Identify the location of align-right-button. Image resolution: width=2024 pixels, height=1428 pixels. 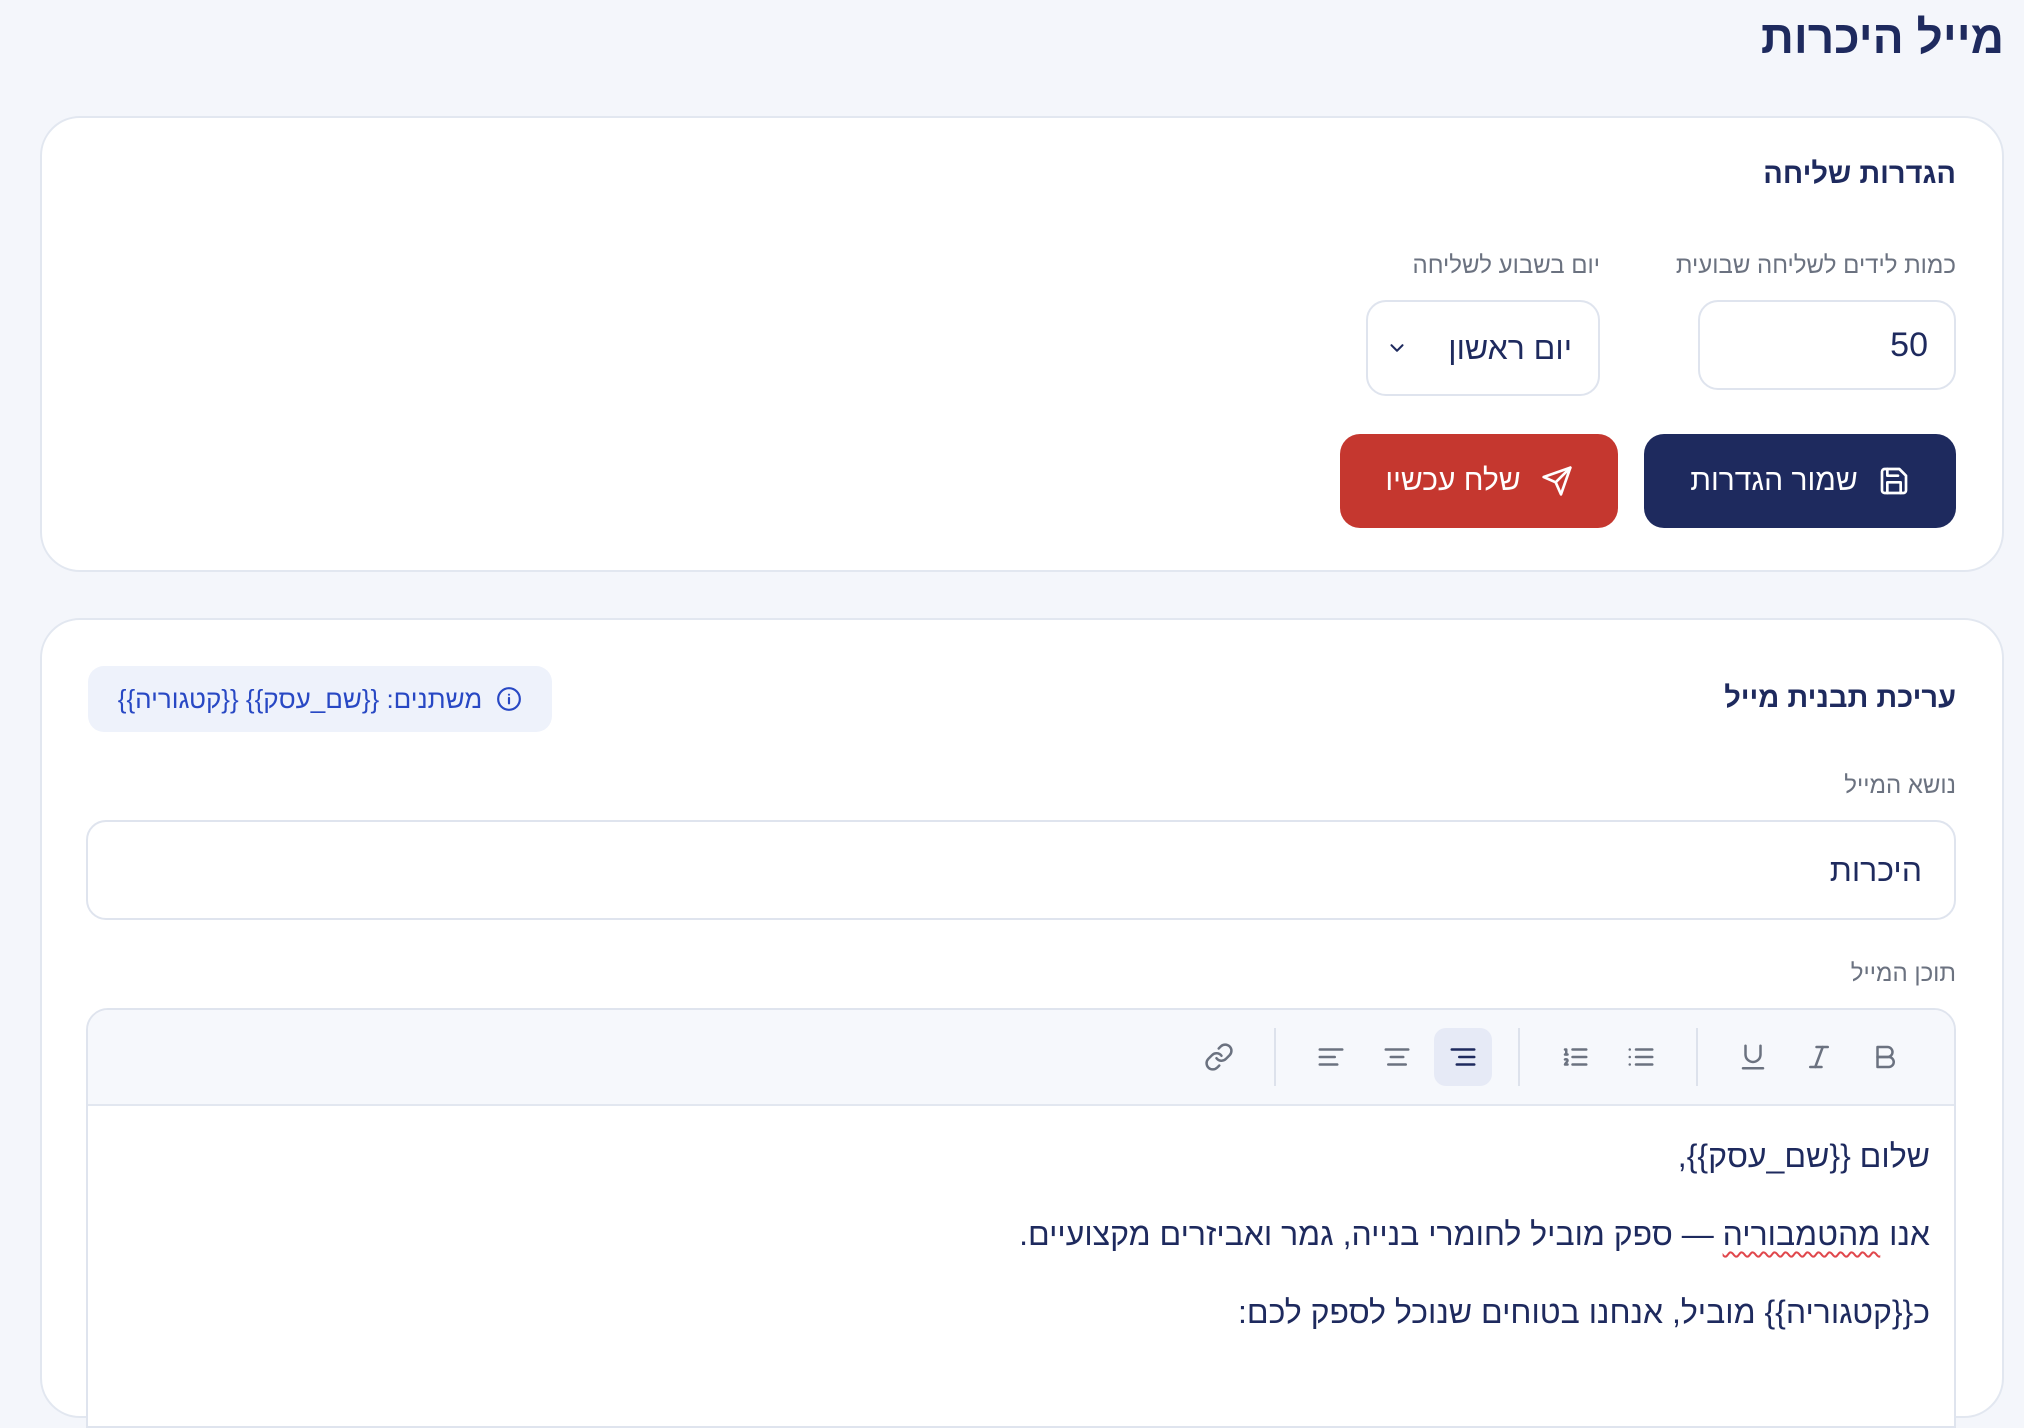
(1463, 1057).